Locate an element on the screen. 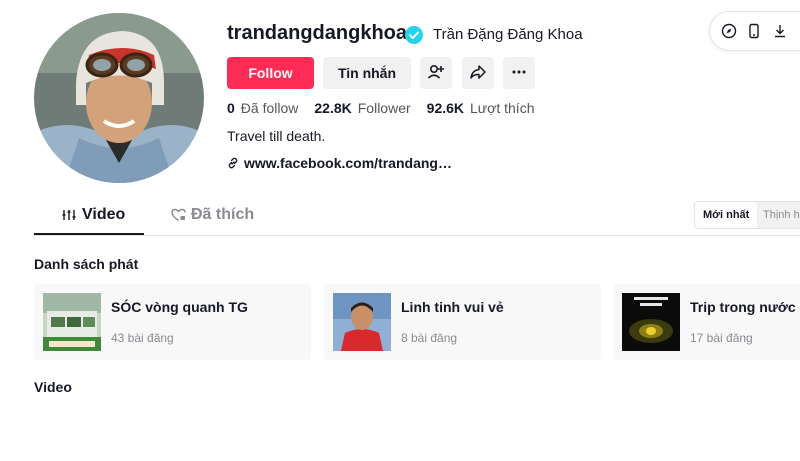 The height and width of the screenshot is (461, 800). verified-badge-icon is located at coordinates (414, 35).